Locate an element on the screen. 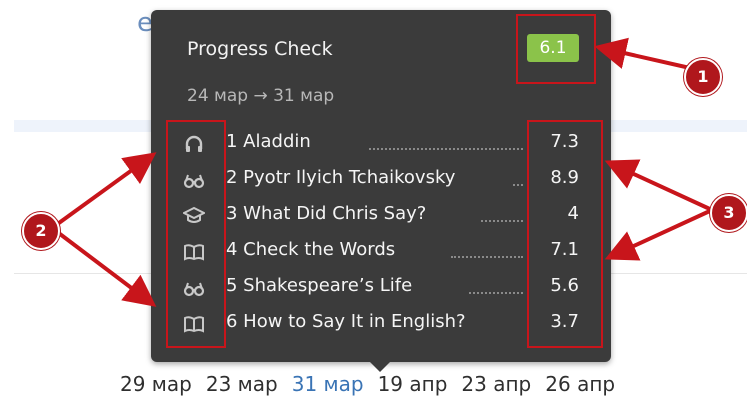 Image resolution: width=747 pixels, height=407 pixels. annotation-marker-3: 3 is located at coordinates (728, 213).